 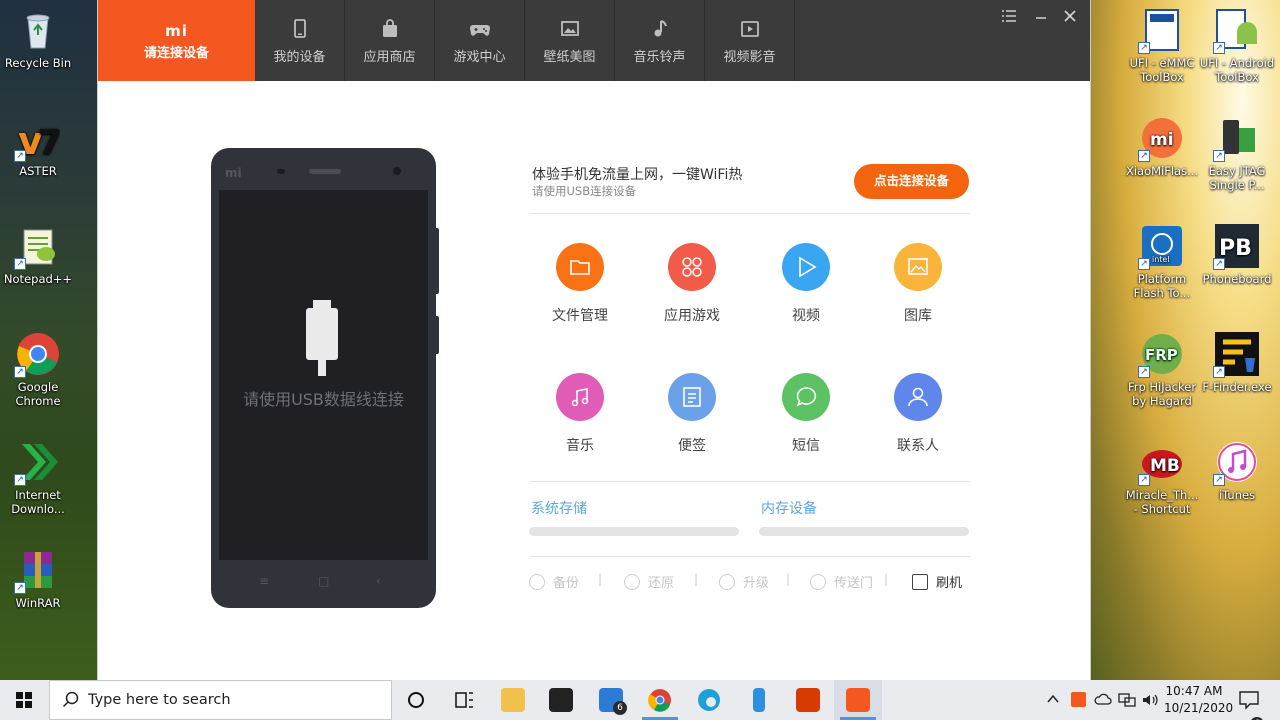 I want to click on start-button, so click(x=24, y=700).